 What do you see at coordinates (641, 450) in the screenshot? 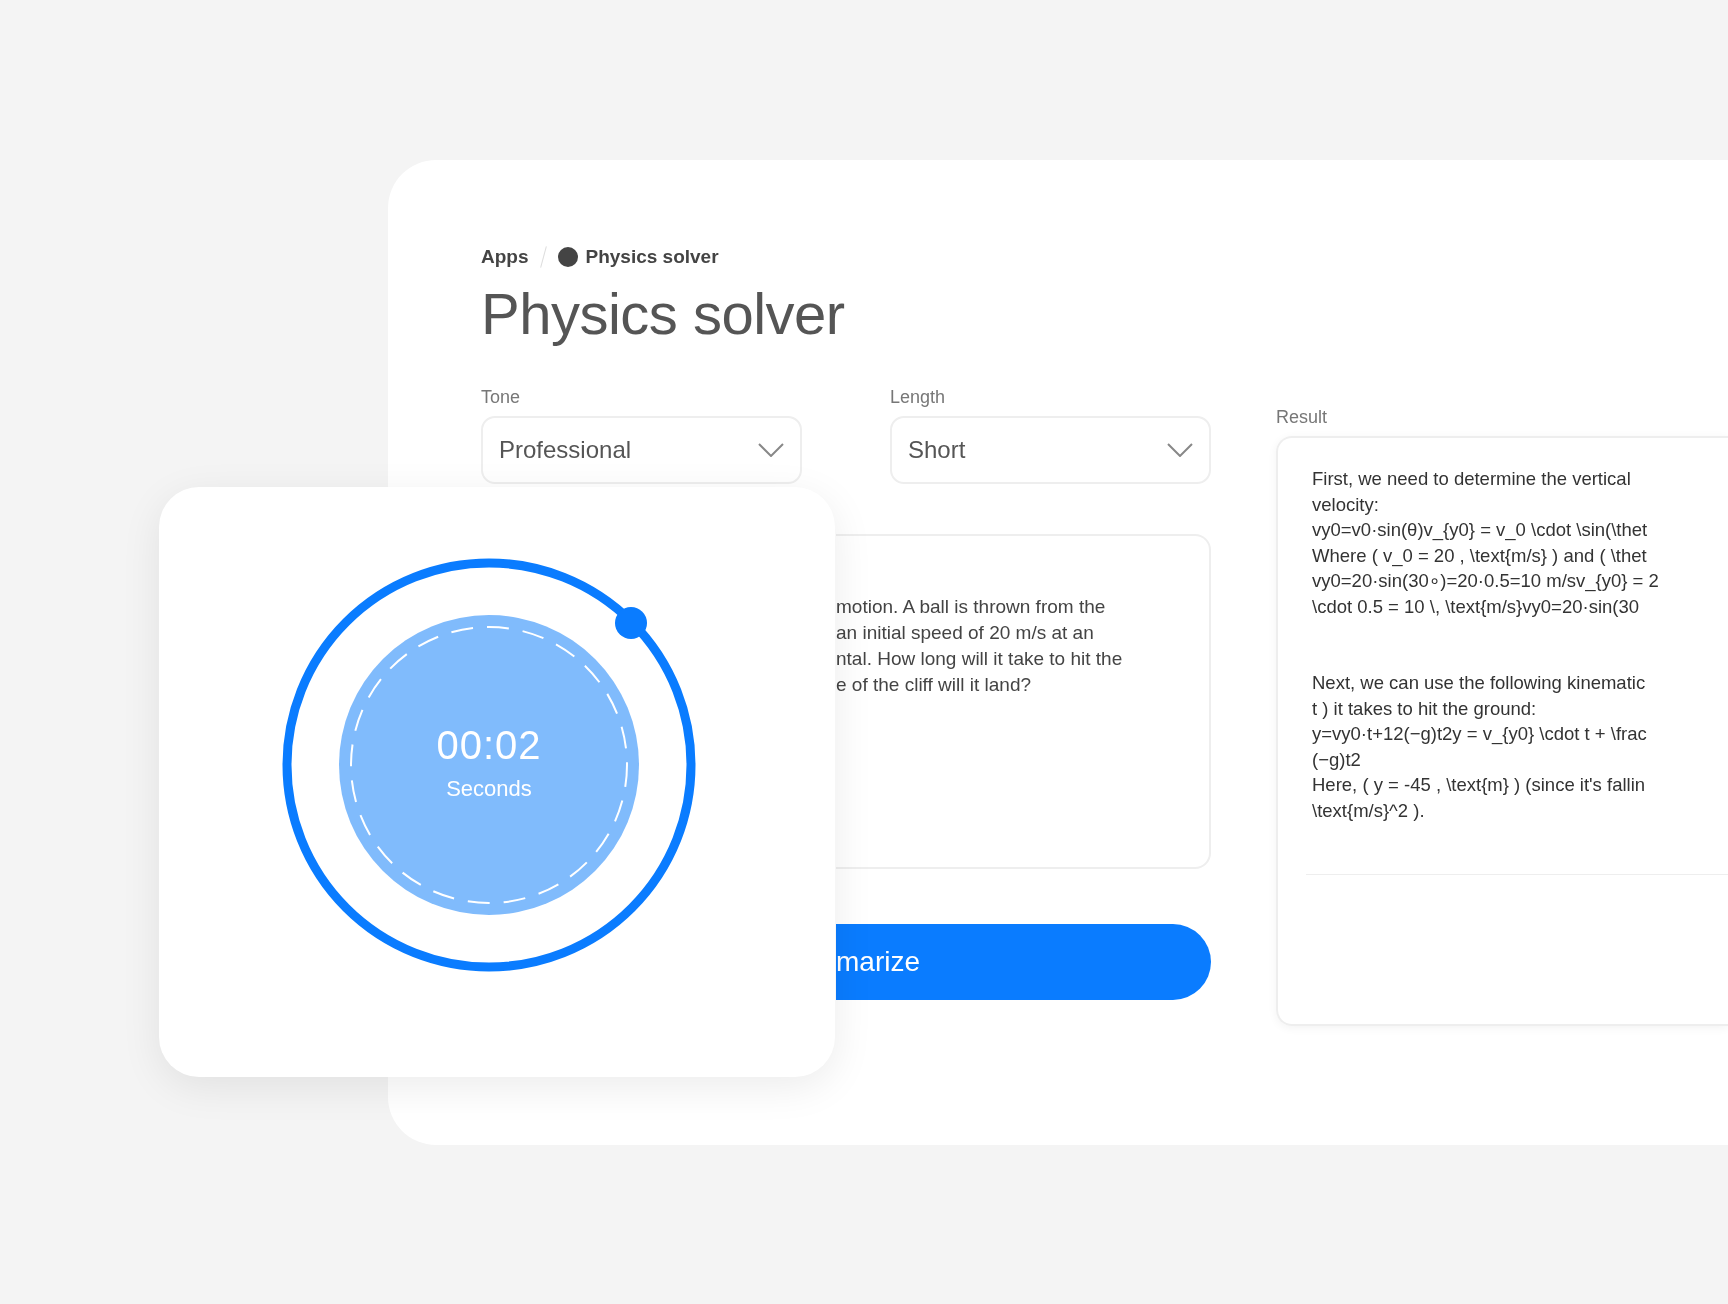
I see `dropdown: Professional` at bounding box center [641, 450].